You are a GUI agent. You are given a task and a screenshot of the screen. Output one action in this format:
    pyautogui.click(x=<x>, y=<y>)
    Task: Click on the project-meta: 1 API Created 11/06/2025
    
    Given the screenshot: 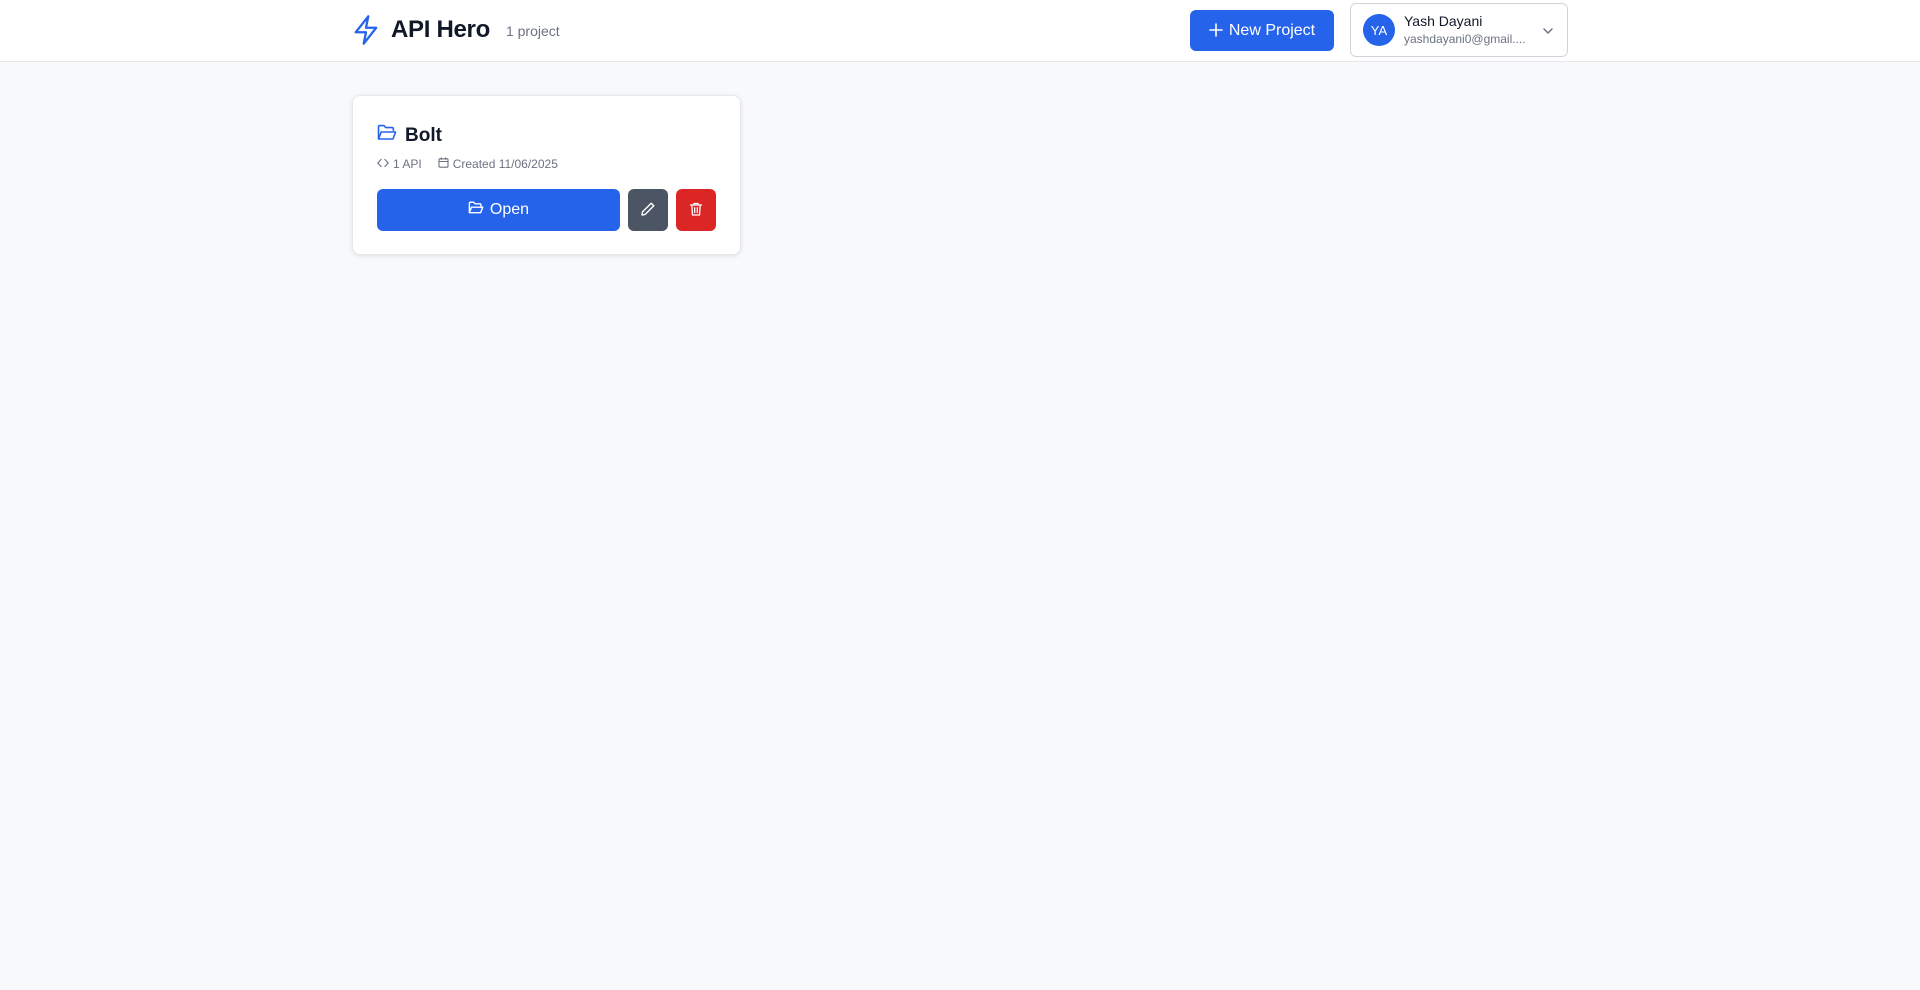 What is the action you would take?
    pyautogui.click(x=467, y=164)
    